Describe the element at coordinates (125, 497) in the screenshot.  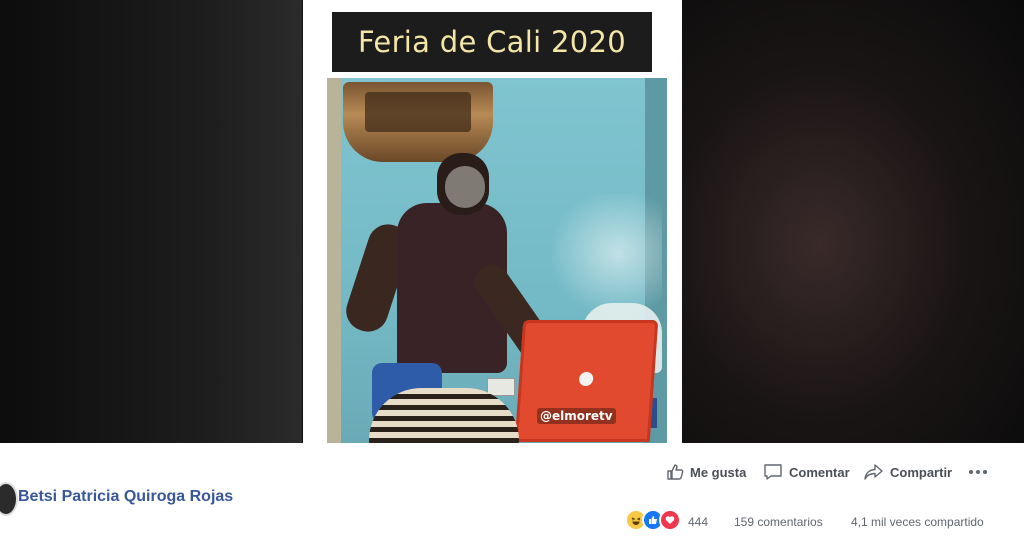
I see `author-name-link: Betsi Patricia Quiroga Rojas` at that location.